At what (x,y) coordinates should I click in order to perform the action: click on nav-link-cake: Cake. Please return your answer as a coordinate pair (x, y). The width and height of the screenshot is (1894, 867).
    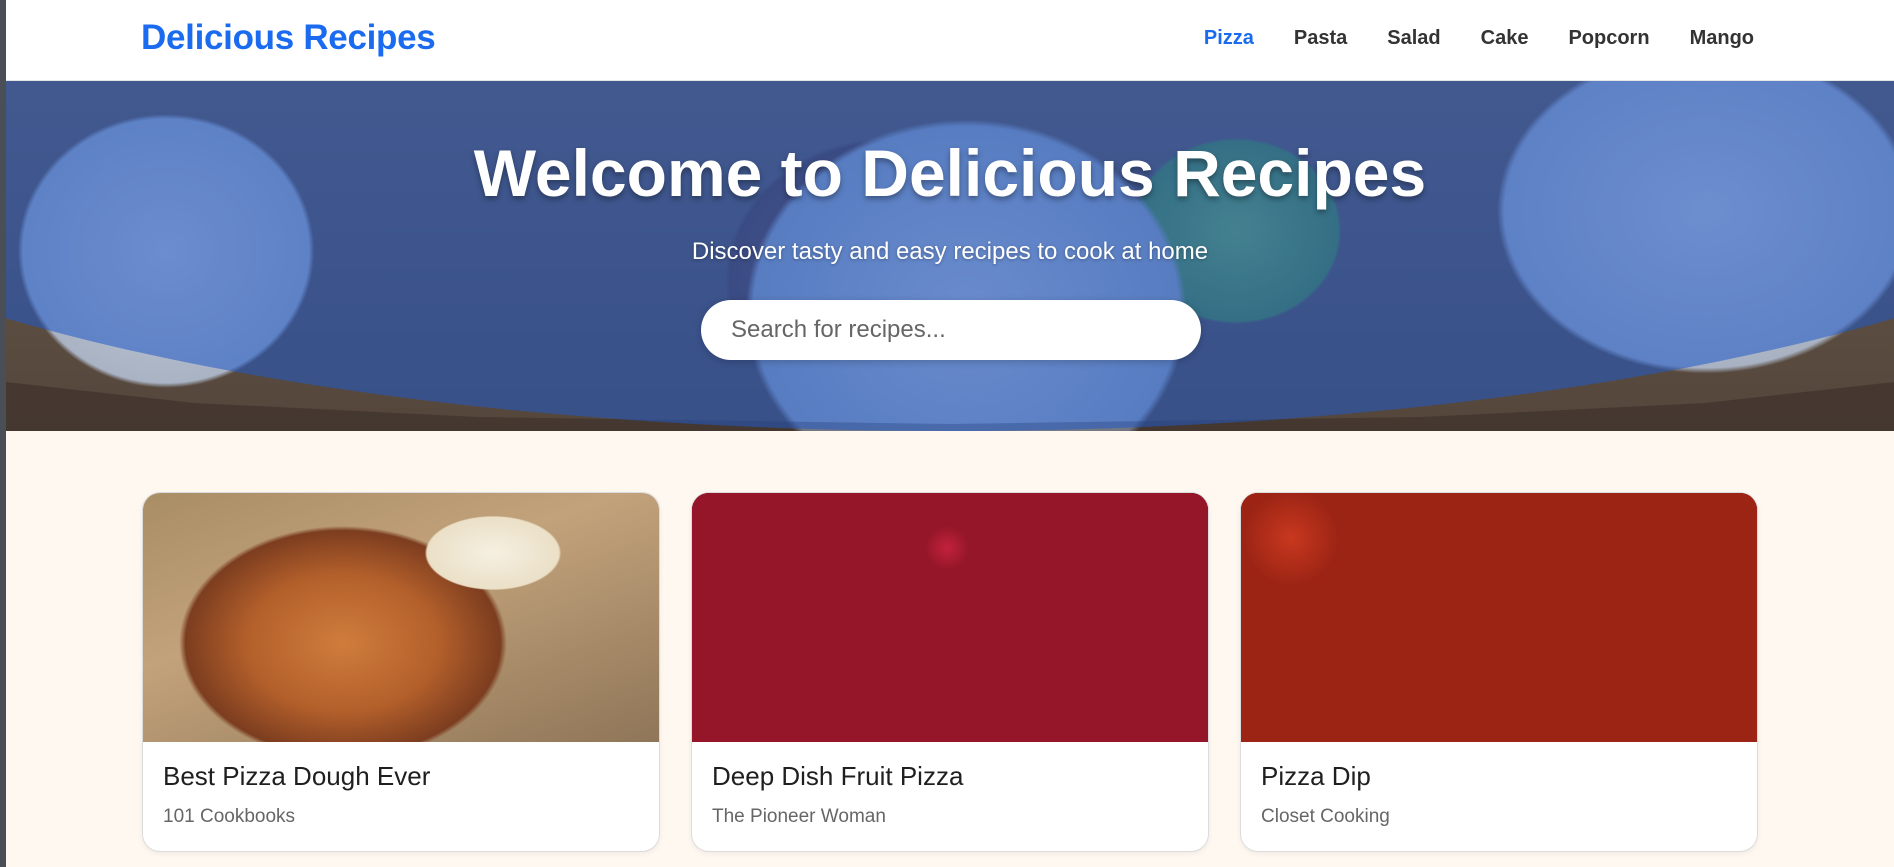
    Looking at the image, I should click on (1505, 38).